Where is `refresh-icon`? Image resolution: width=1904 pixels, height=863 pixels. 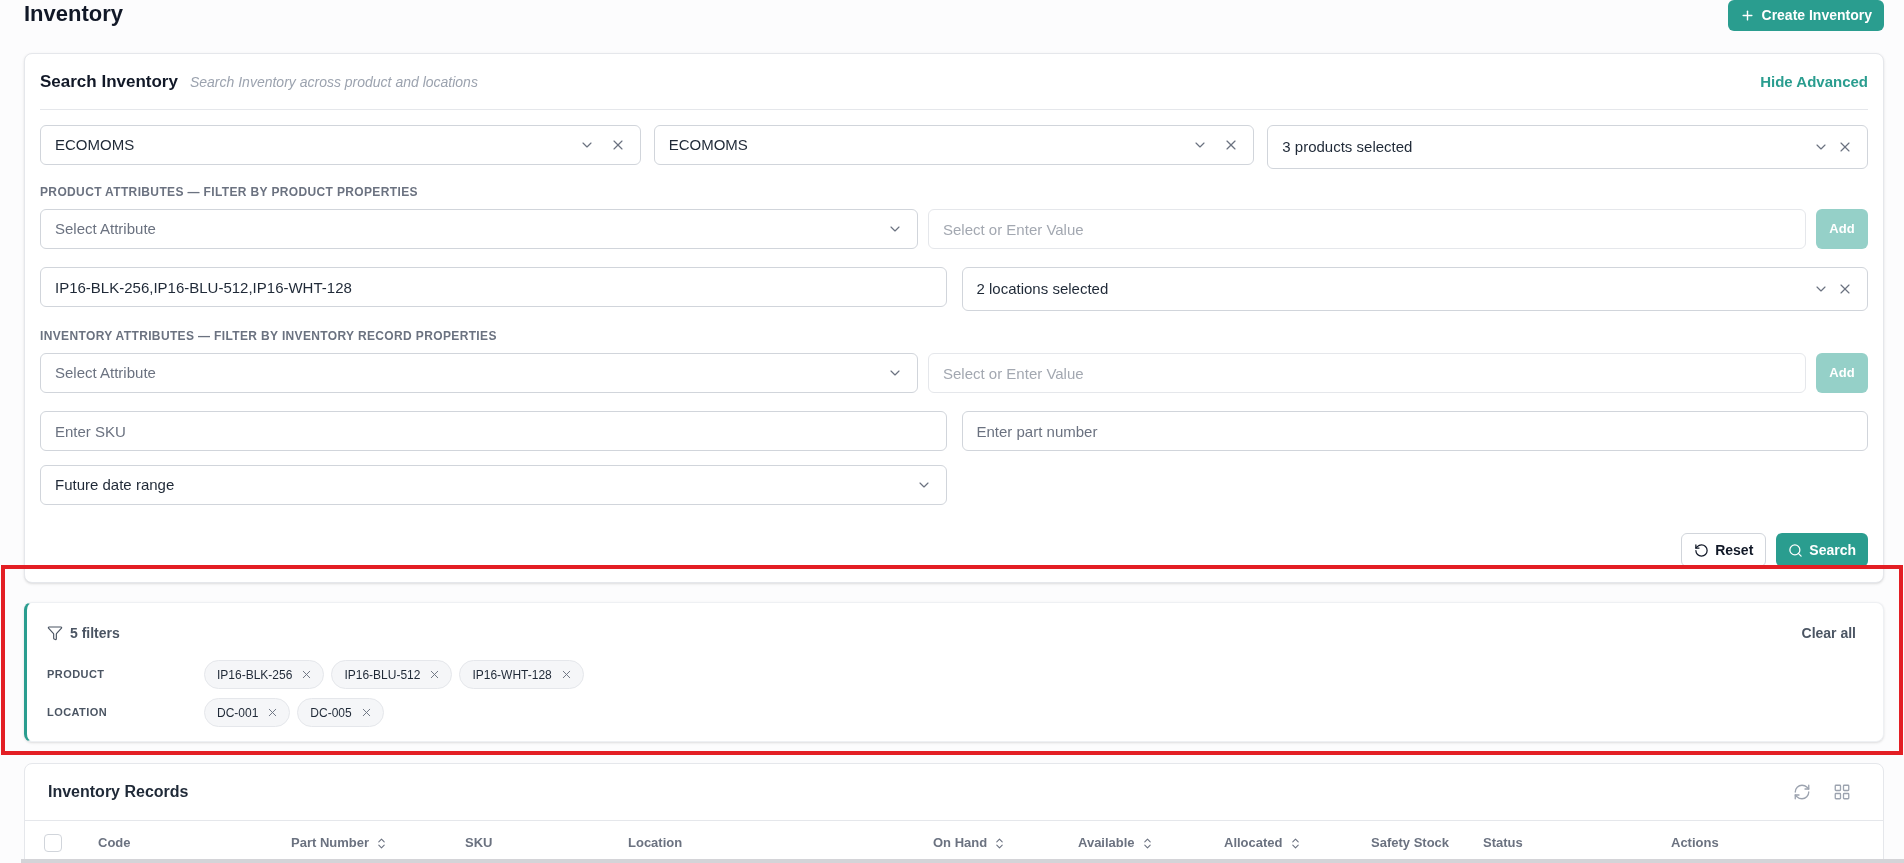
refresh-icon is located at coordinates (1802, 792).